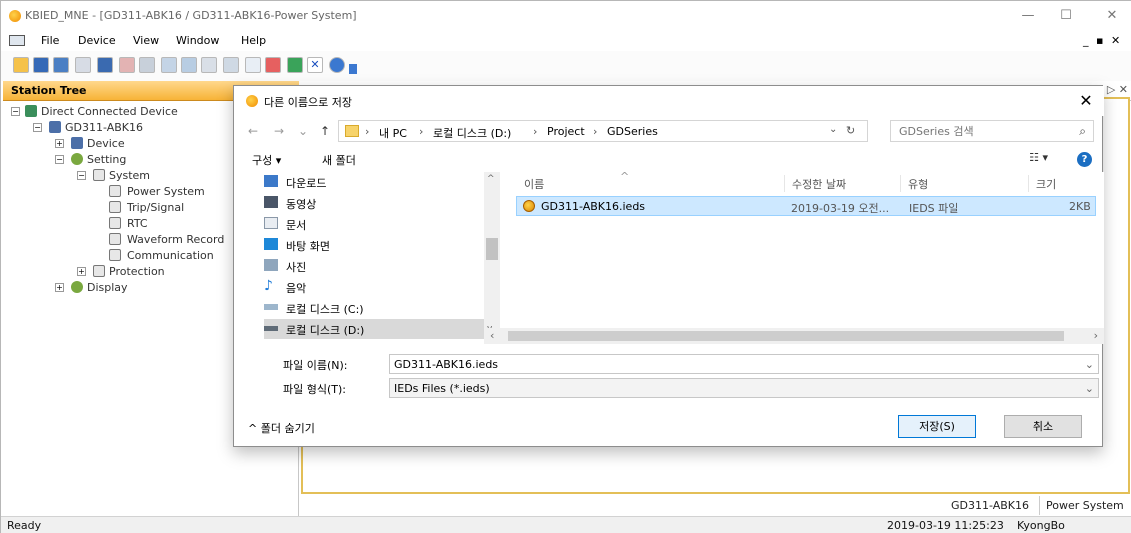  What do you see at coordinates (1046, 184) in the screenshot?
I see `column-header-size: 크기` at bounding box center [1046, 184].